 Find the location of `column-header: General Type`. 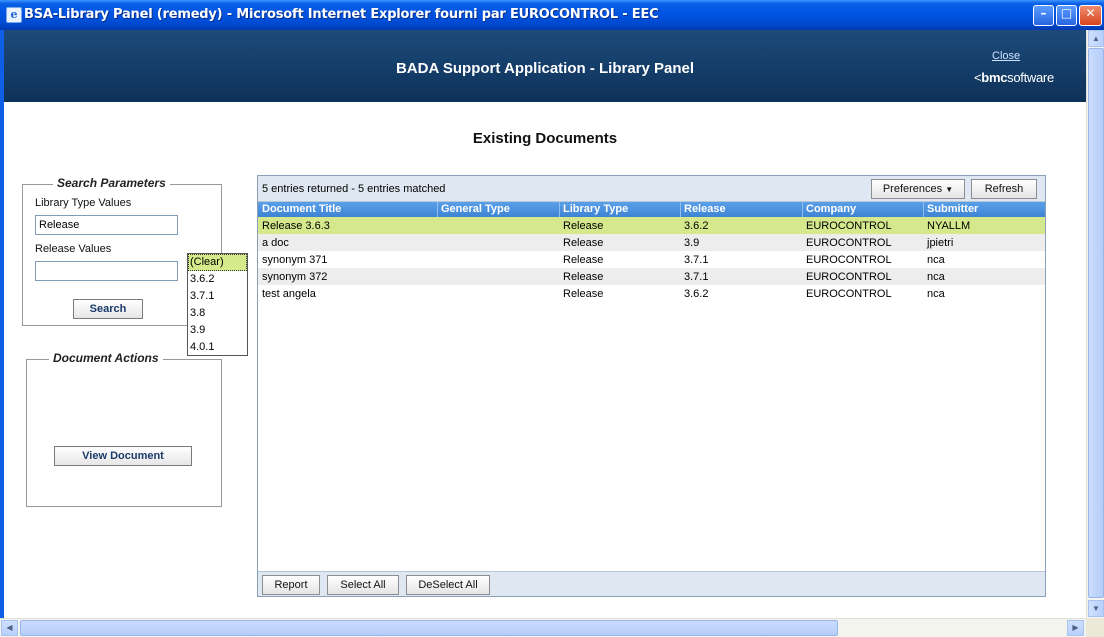

column-header: General Type is located at coordinates (475, 209).